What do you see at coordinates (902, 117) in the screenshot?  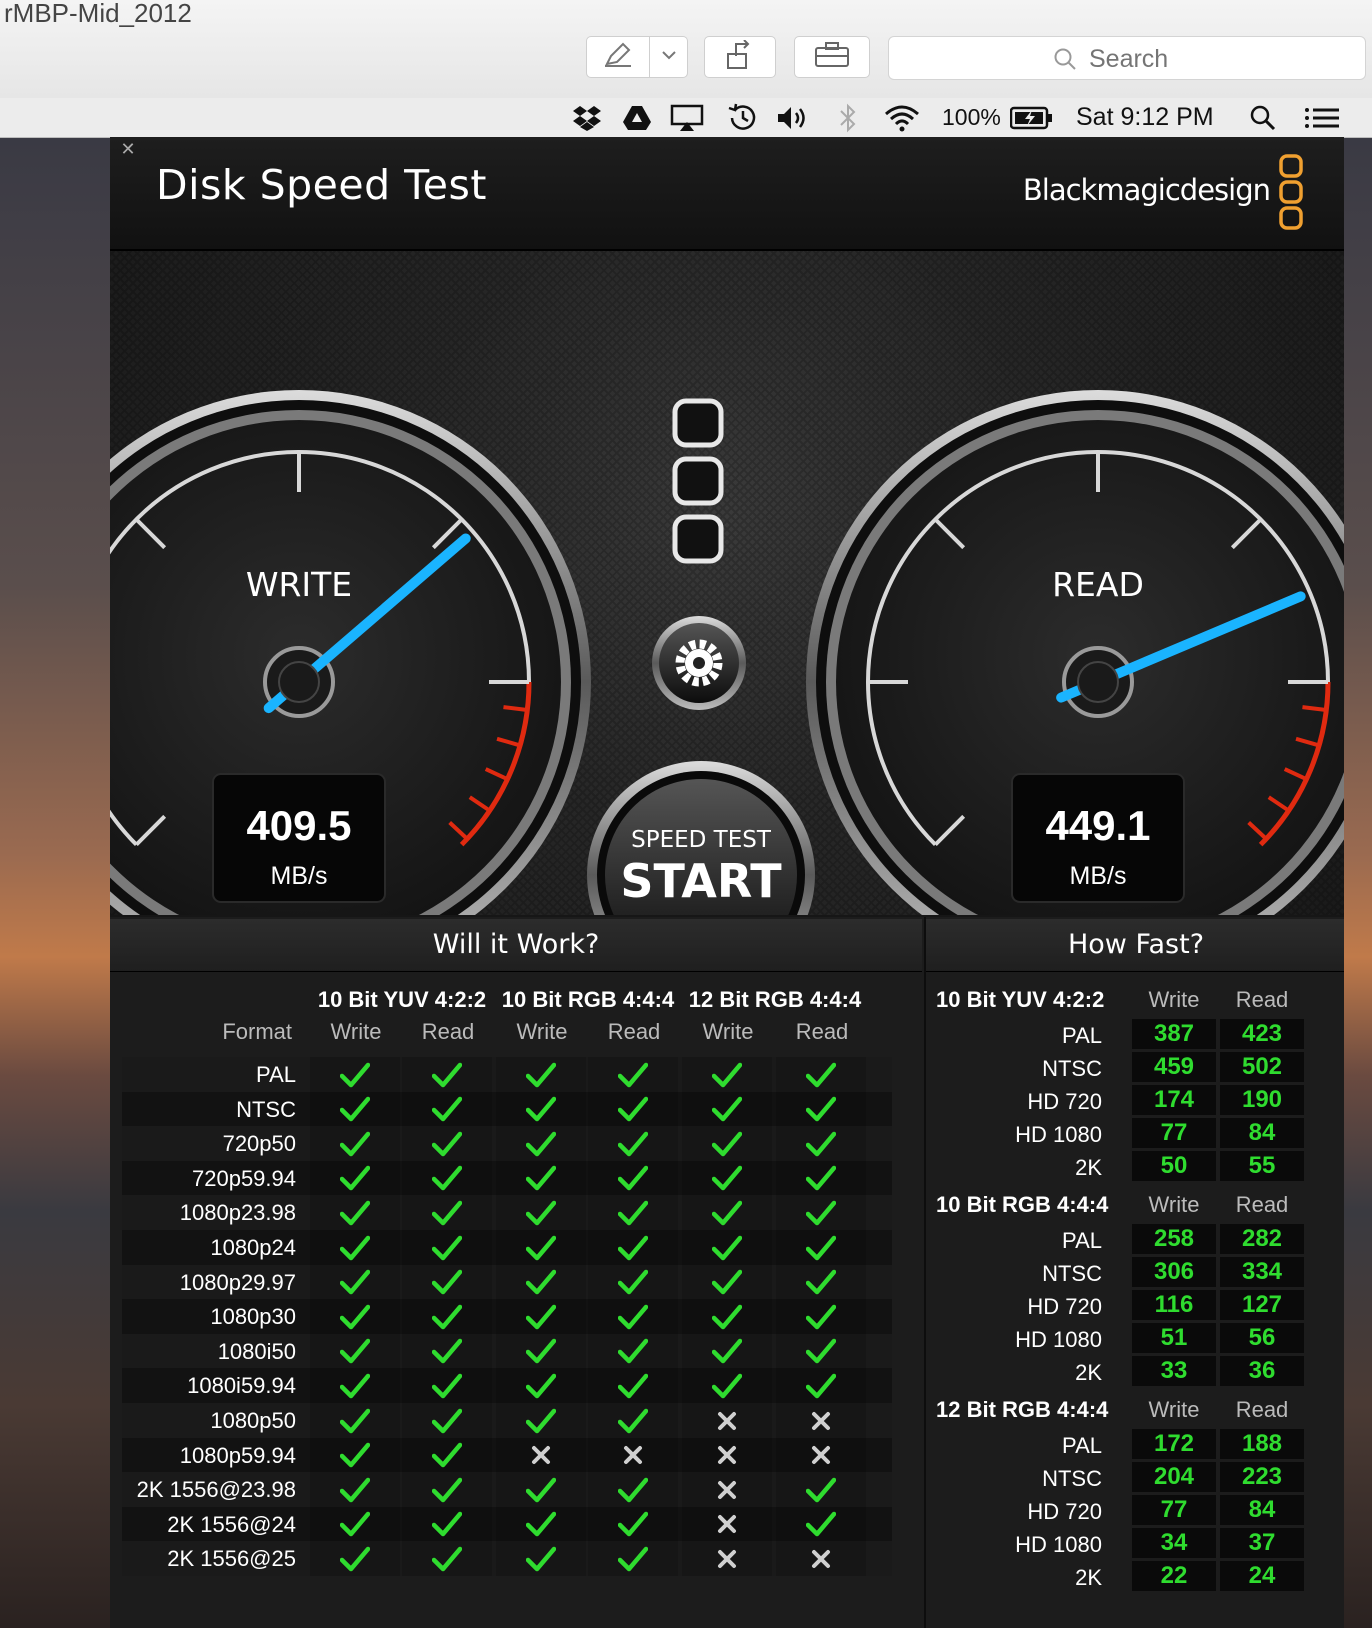 I see `wifi-icon` at bounding box center [902, 117].